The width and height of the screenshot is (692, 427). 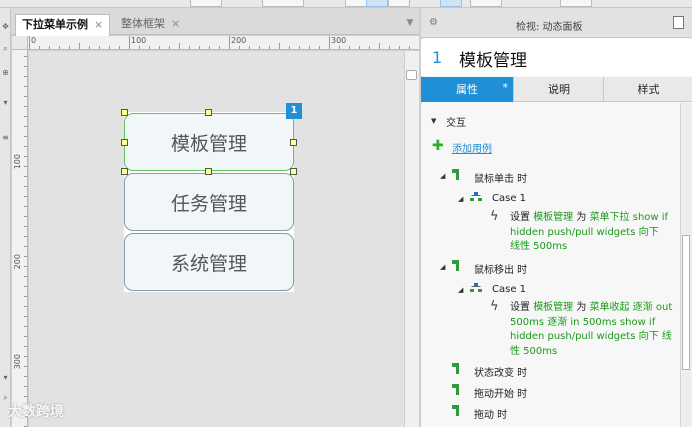 What do you see at coordinates (209, 142) in the screenshot?
I see `menu-button-template-management: 模板管理` at bounding box center [209, 142].